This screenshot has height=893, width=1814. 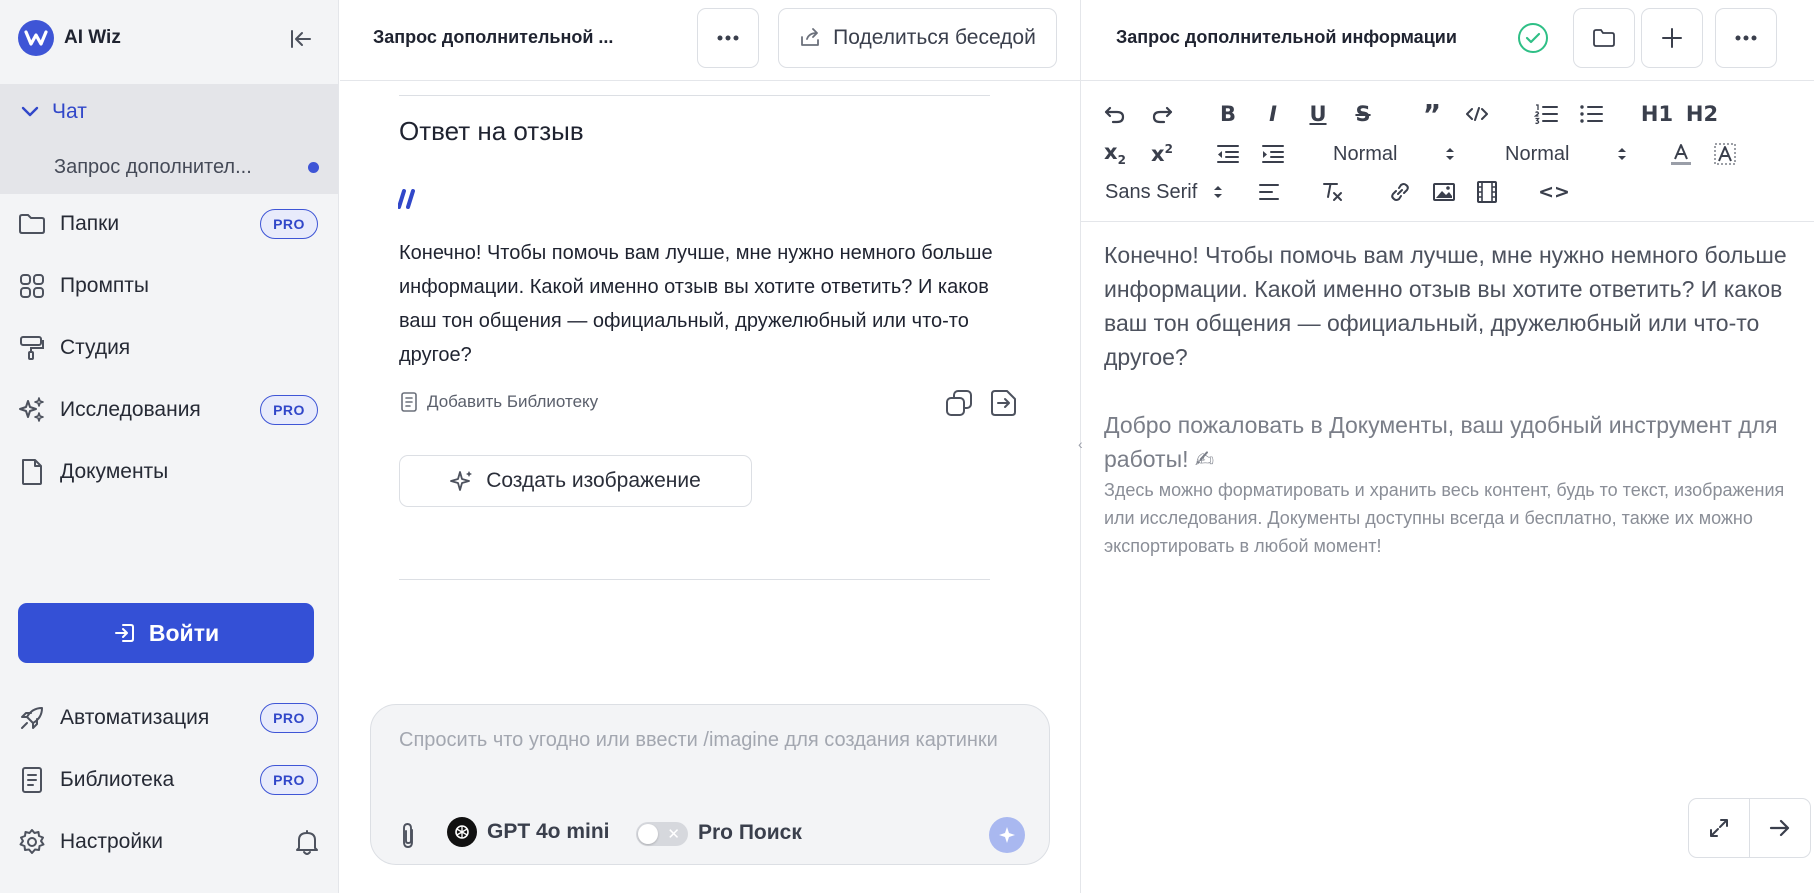 I want to click on export-icon, so click(x=1003, y=403).